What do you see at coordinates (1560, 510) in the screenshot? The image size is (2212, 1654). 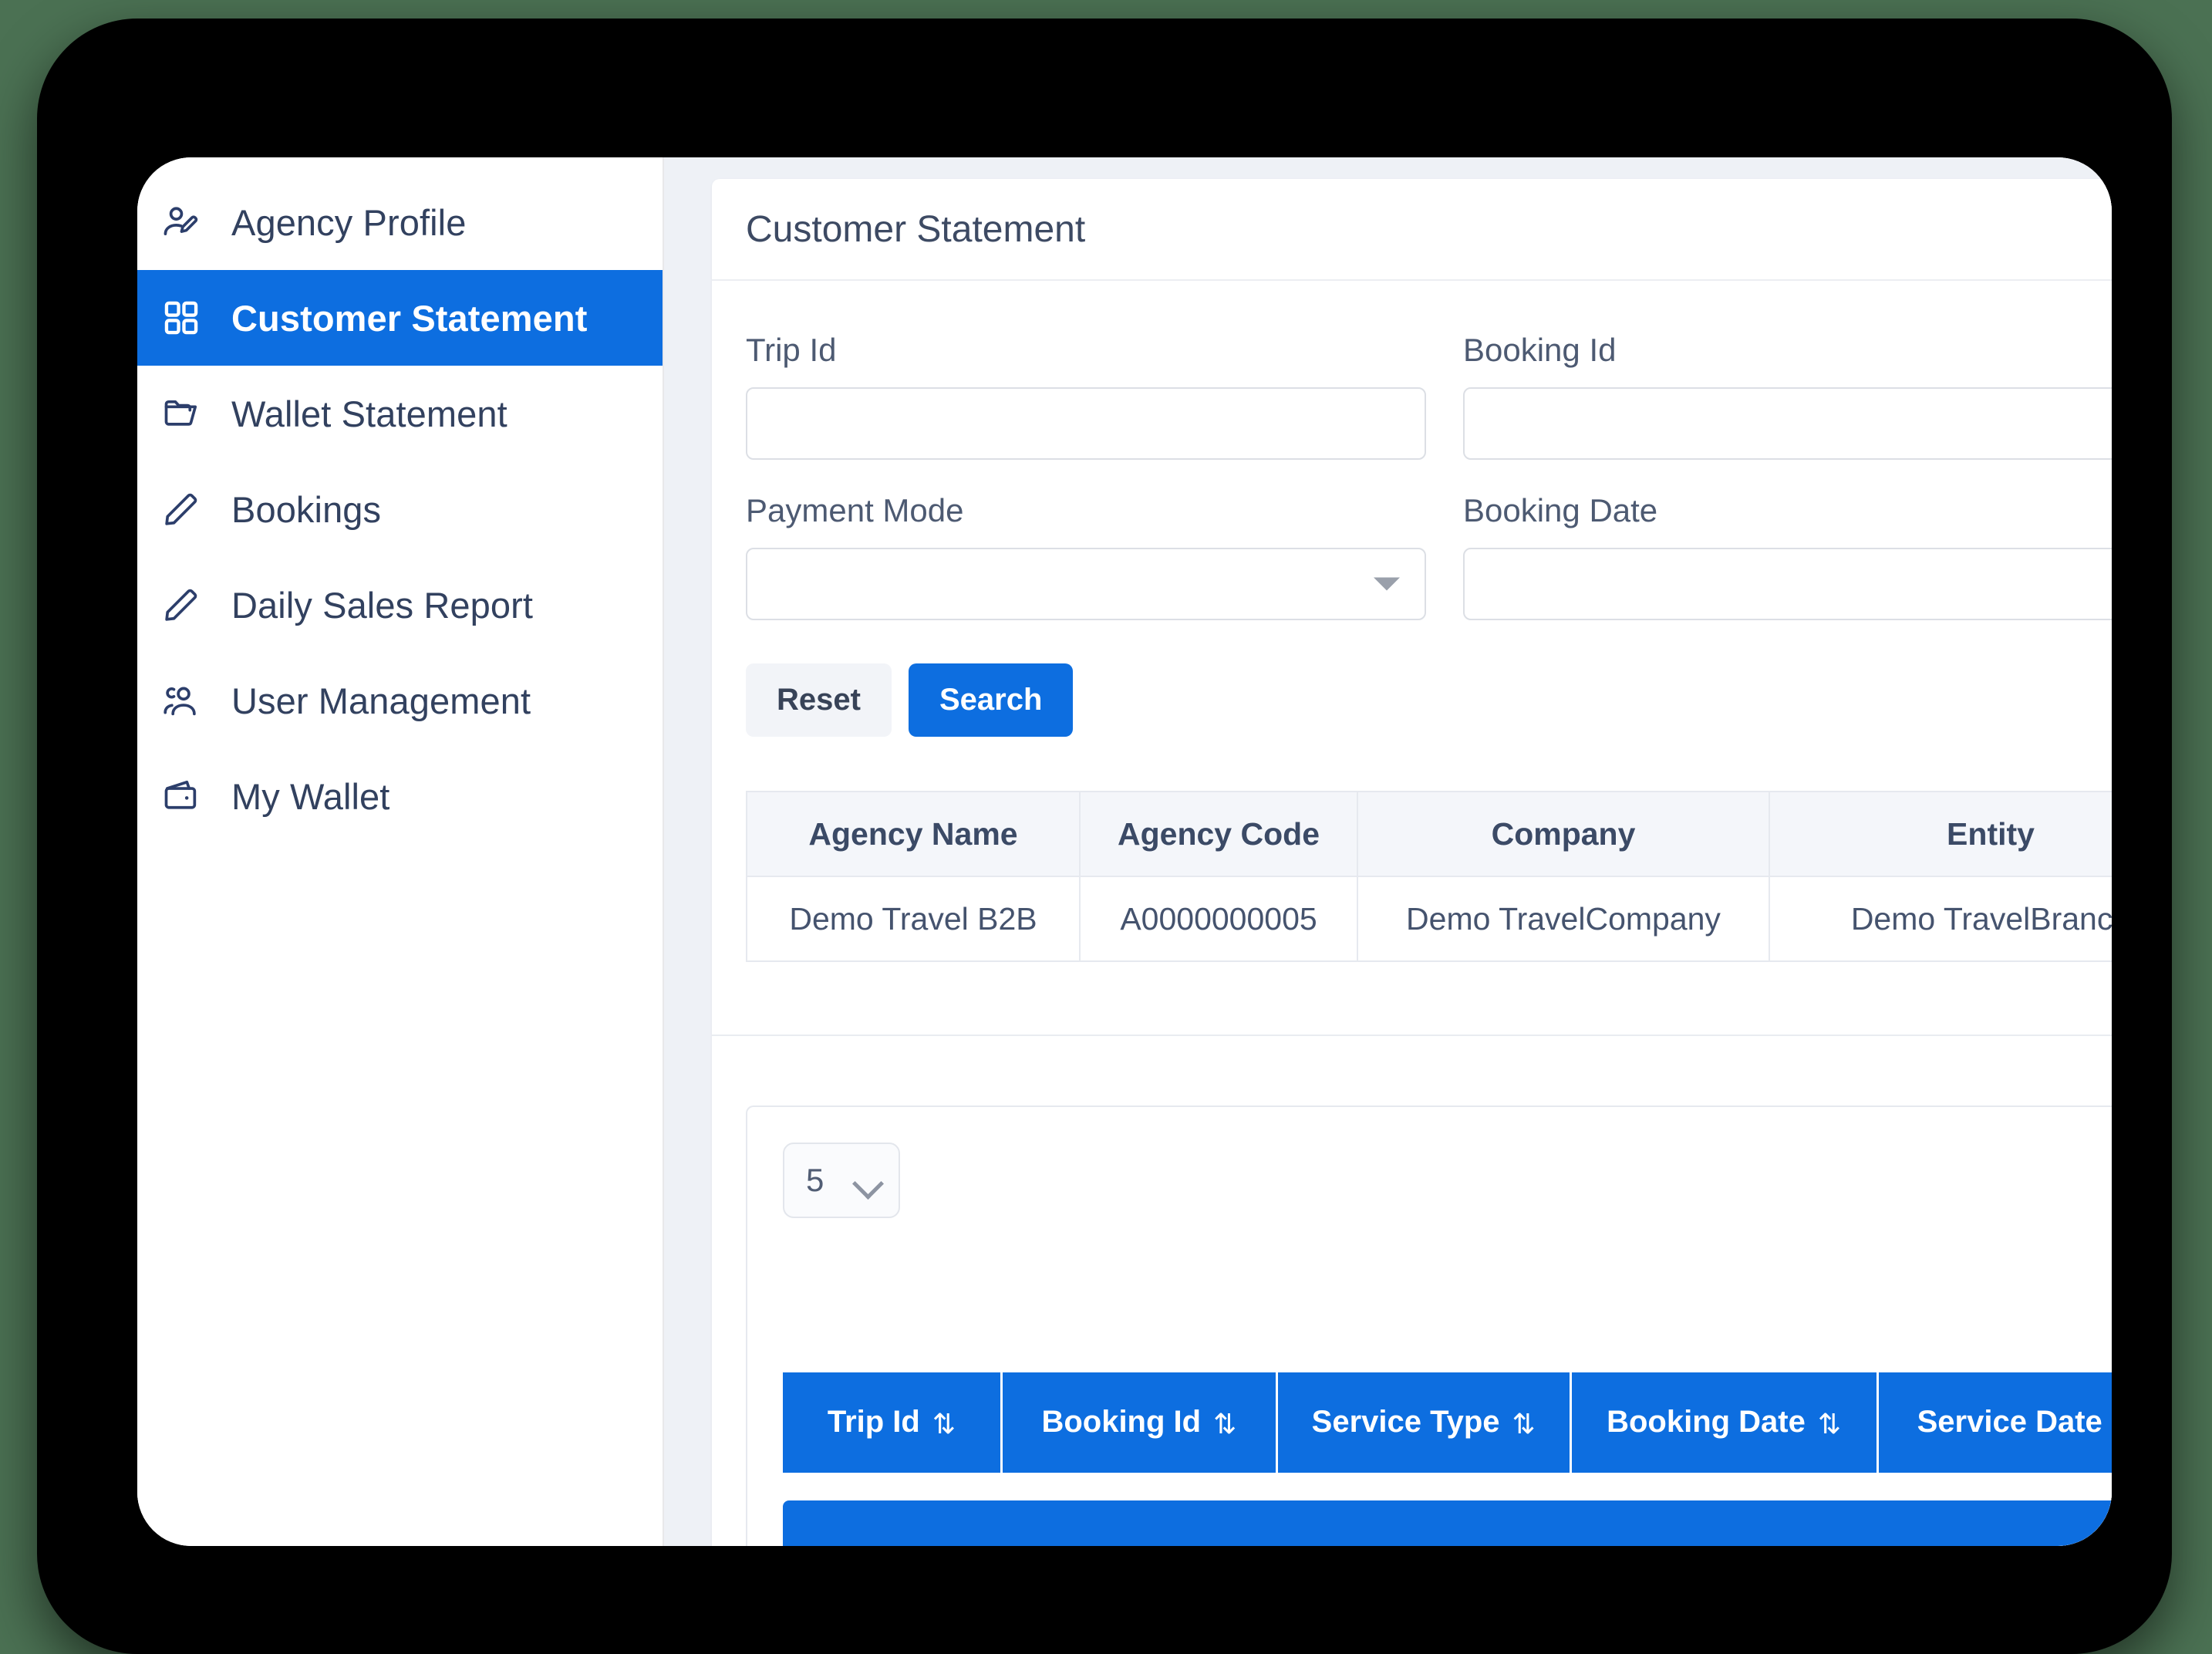 I see `booking-date-label: Booking Date` at bounding box center [1560, 510].